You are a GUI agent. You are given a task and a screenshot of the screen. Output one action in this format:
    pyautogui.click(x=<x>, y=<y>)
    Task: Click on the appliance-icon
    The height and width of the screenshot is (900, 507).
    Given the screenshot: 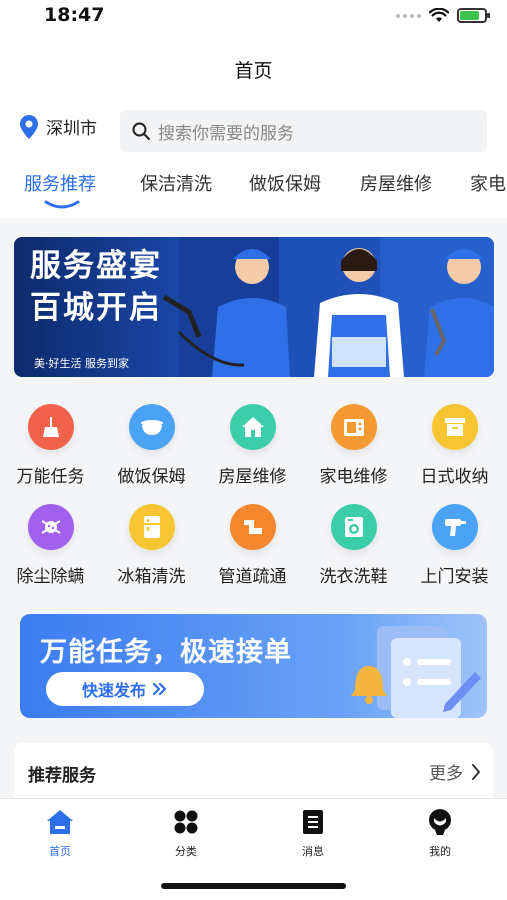 What is the action you would take?
    pyautogui.click(x=353, y=427)
    